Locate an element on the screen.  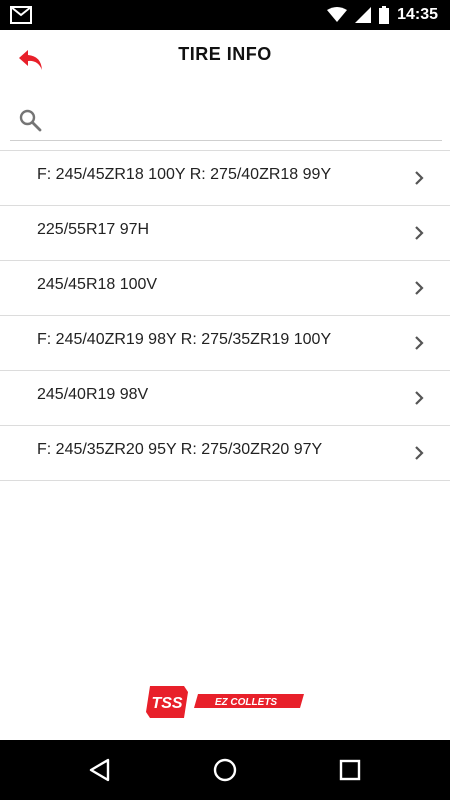
search-input is located at coordinates (246, 121).